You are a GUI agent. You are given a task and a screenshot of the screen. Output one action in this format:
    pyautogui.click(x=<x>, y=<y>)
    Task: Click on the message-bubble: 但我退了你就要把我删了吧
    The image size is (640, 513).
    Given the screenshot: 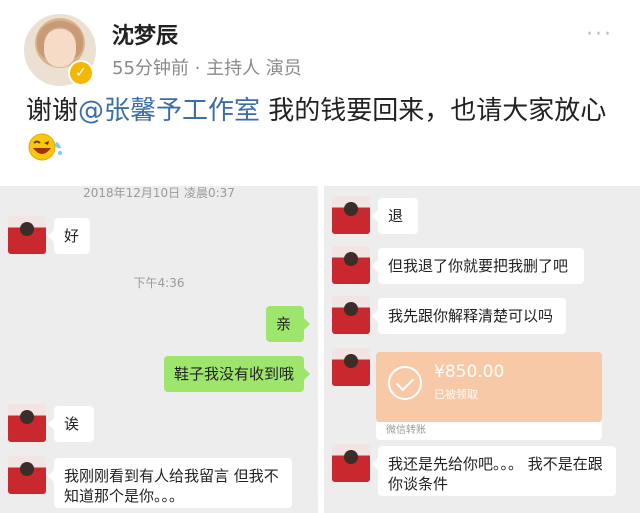 What is the action you would take?
    pyautogui.click(x=478, y=266)
    